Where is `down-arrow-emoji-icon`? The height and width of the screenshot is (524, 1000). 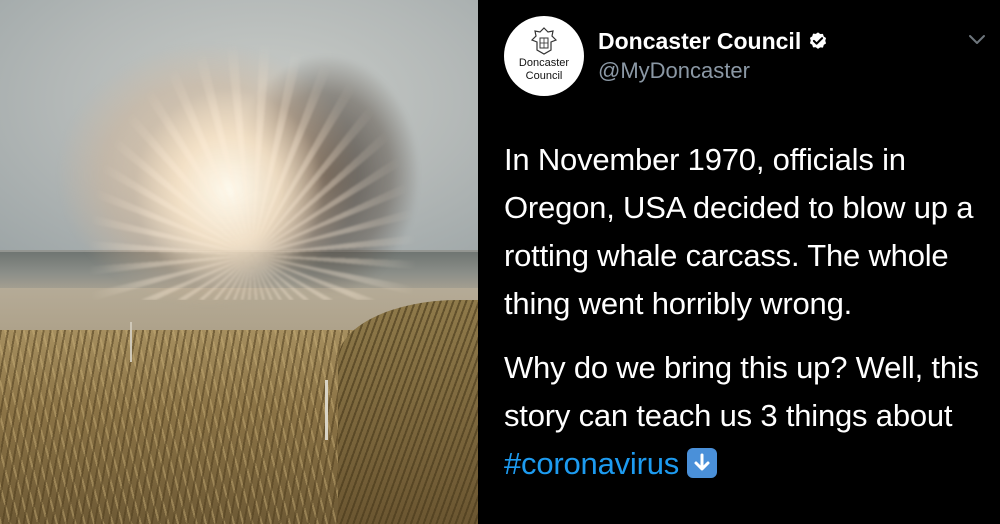
down-arrow-emoji-icon is located at coordinates (702, 463).